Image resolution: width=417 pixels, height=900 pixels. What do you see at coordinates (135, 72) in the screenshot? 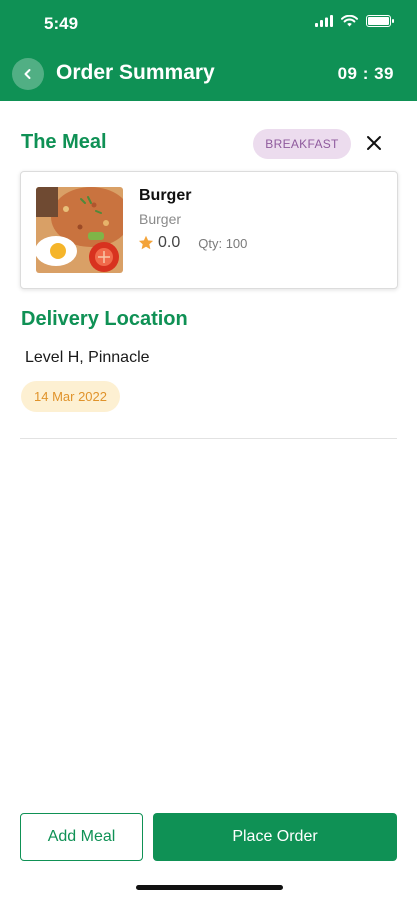
I see `page-title: Order Summary` at bounding box center [135, 72].